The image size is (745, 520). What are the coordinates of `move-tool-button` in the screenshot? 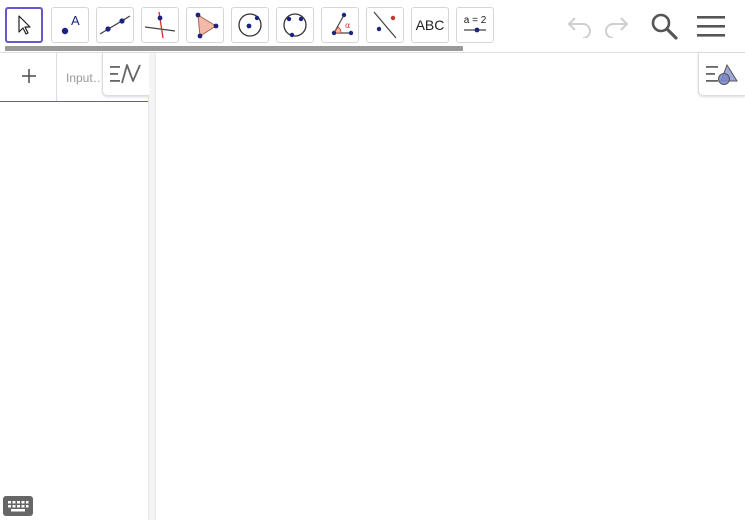 It's located at (24, 25).